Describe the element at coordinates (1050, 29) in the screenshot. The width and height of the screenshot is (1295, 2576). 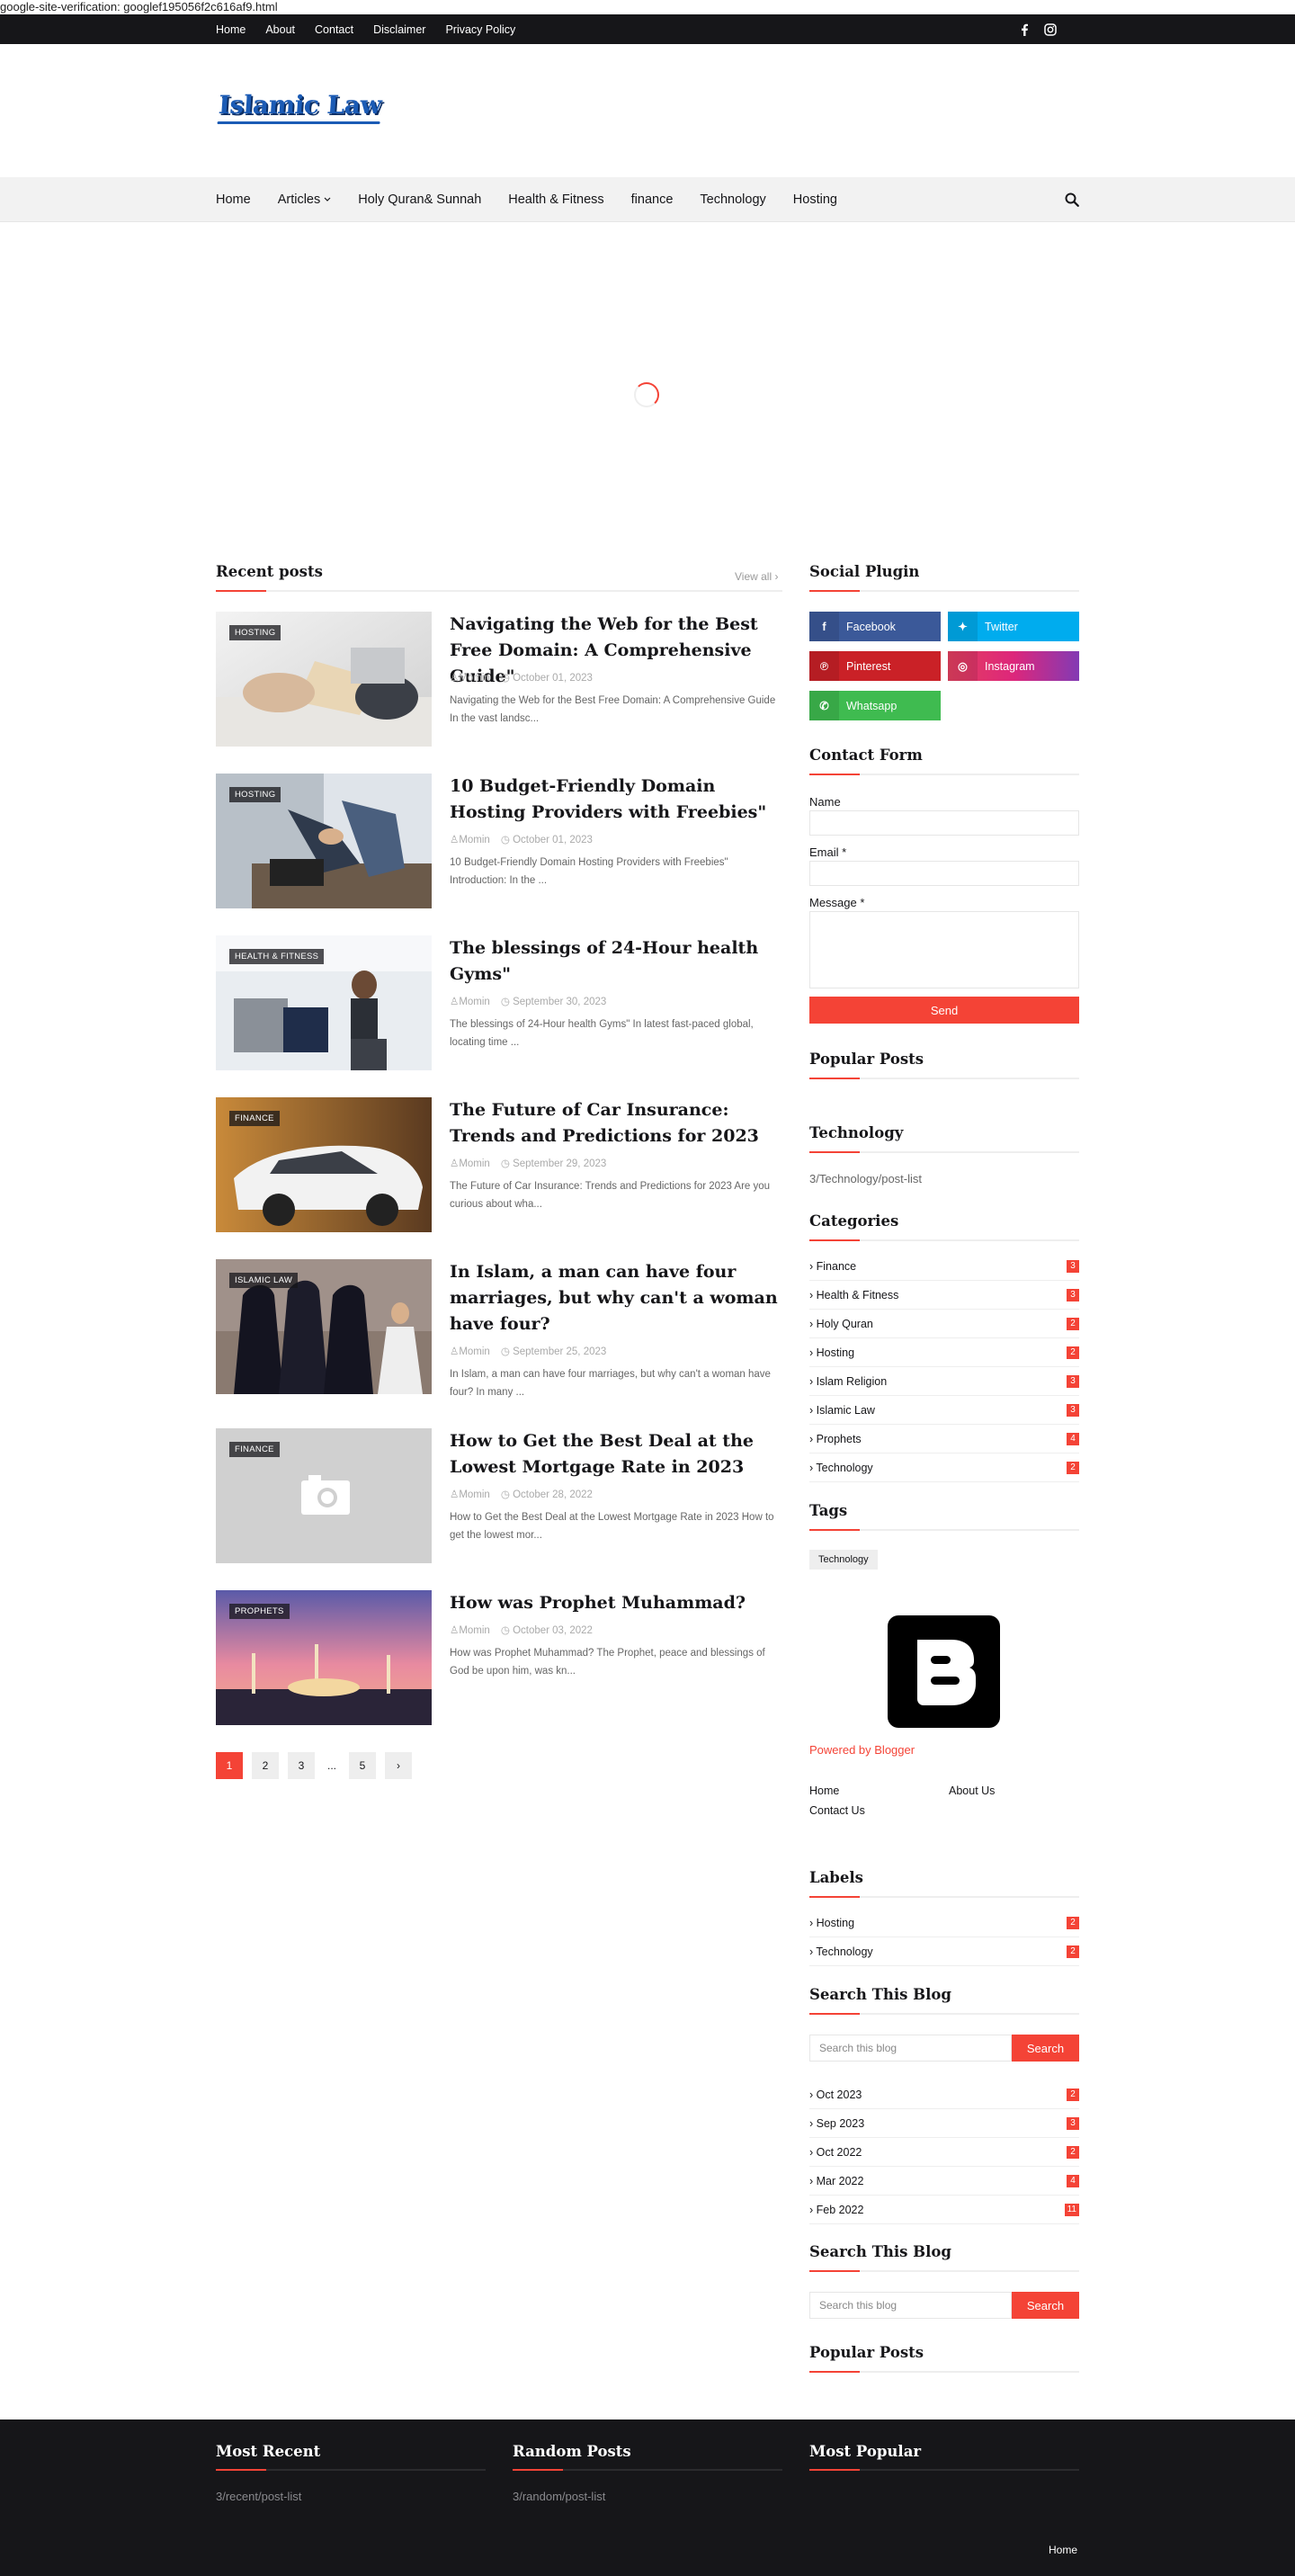
I see `instagram-icon` at that location.